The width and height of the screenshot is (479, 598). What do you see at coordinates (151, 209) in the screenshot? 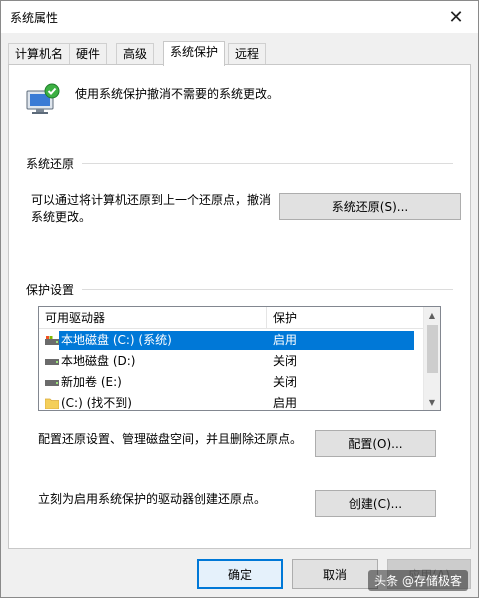
I see `system-restore-description: 可以通过将计算机还原到上一个还原点，撤消 系统更改。` at bounding box center [151, 209].